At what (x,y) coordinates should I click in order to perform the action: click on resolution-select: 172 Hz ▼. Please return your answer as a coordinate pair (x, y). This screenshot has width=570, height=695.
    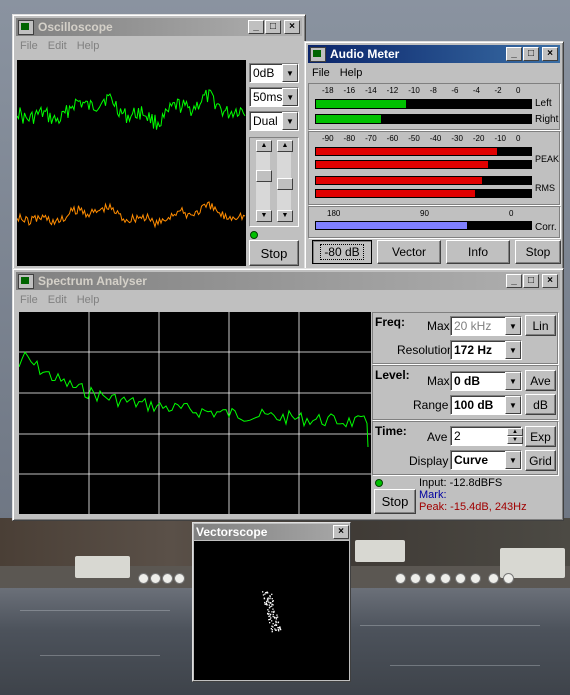
    Looking at the image, I should click on (486, 350).